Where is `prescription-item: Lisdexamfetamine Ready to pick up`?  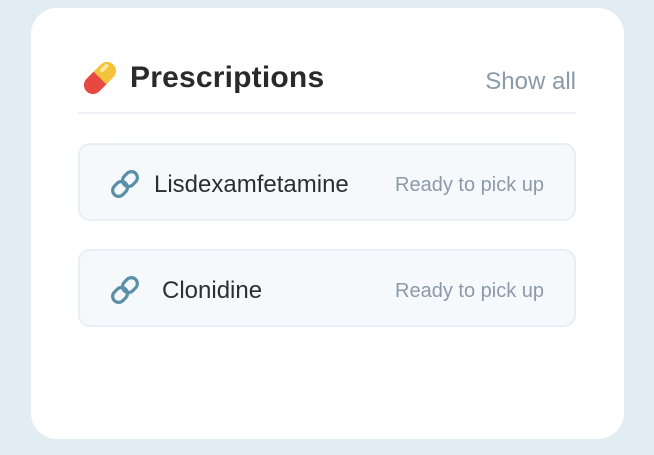 prescription-item: Lisdexamfetamine Ready to pick up is located at coordinates (327, 182).